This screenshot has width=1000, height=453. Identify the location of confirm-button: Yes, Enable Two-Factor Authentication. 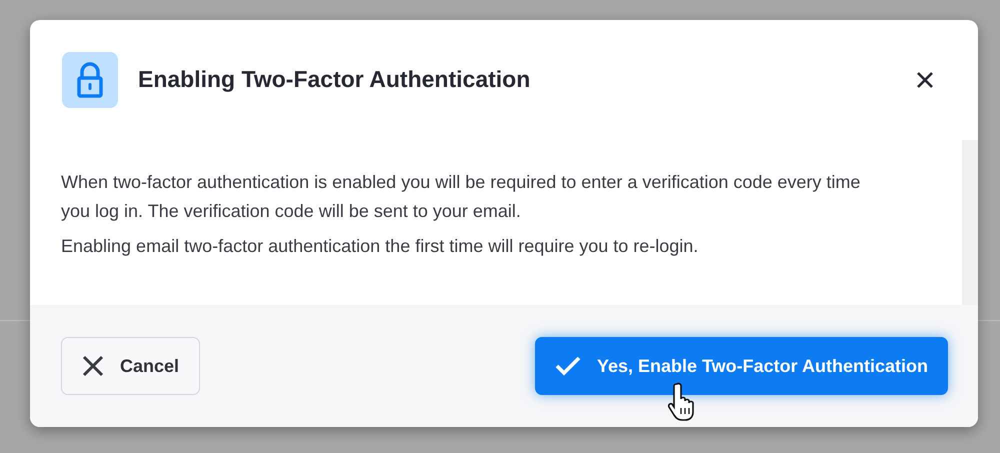
(741, 366).